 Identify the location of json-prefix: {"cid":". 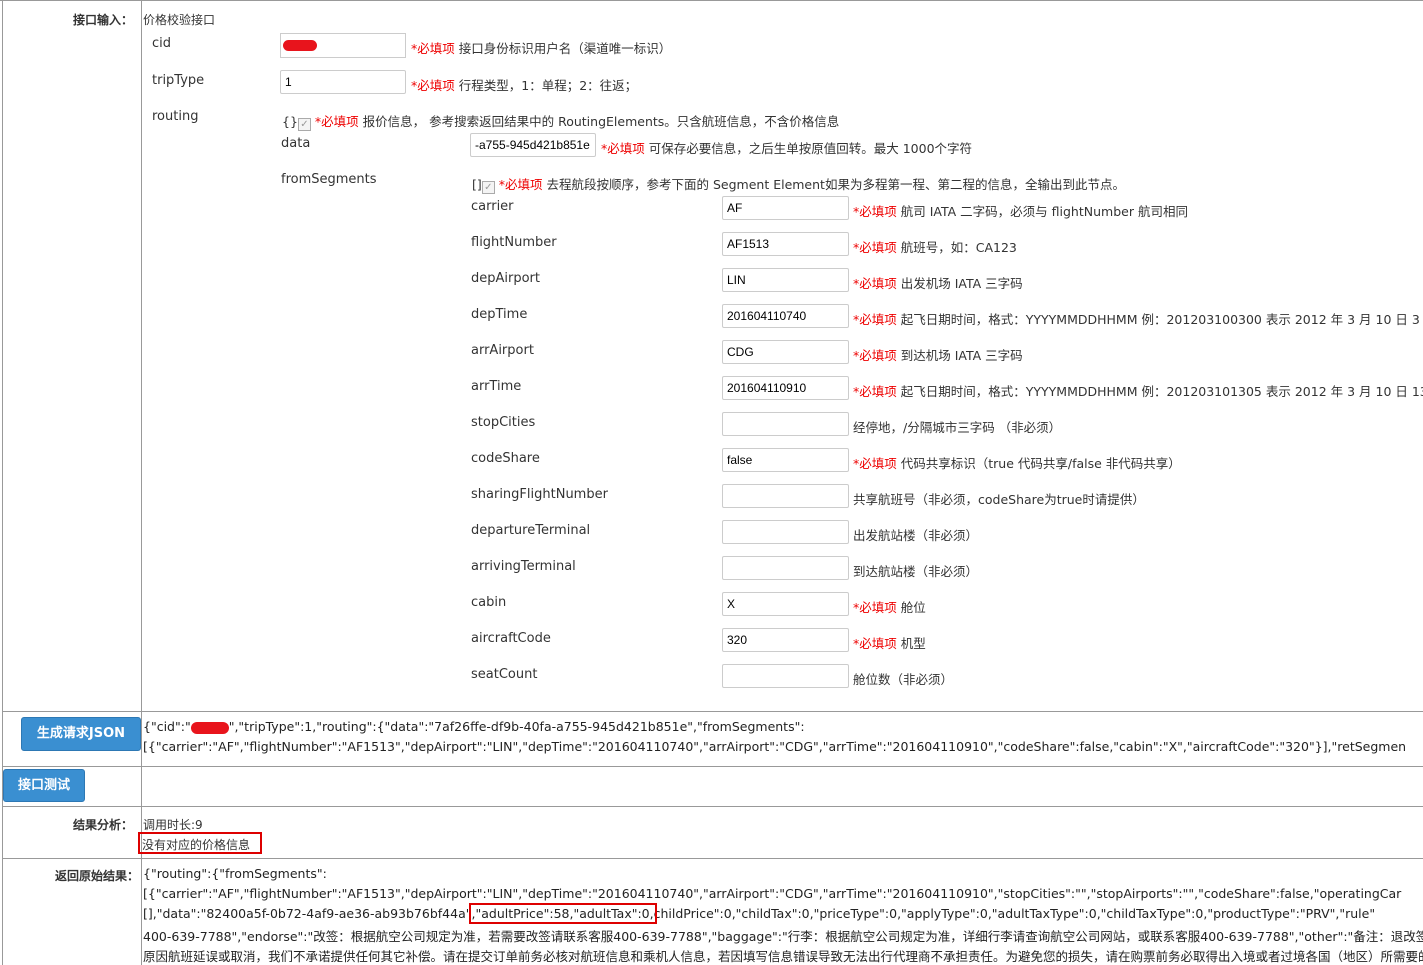
(167, 726).